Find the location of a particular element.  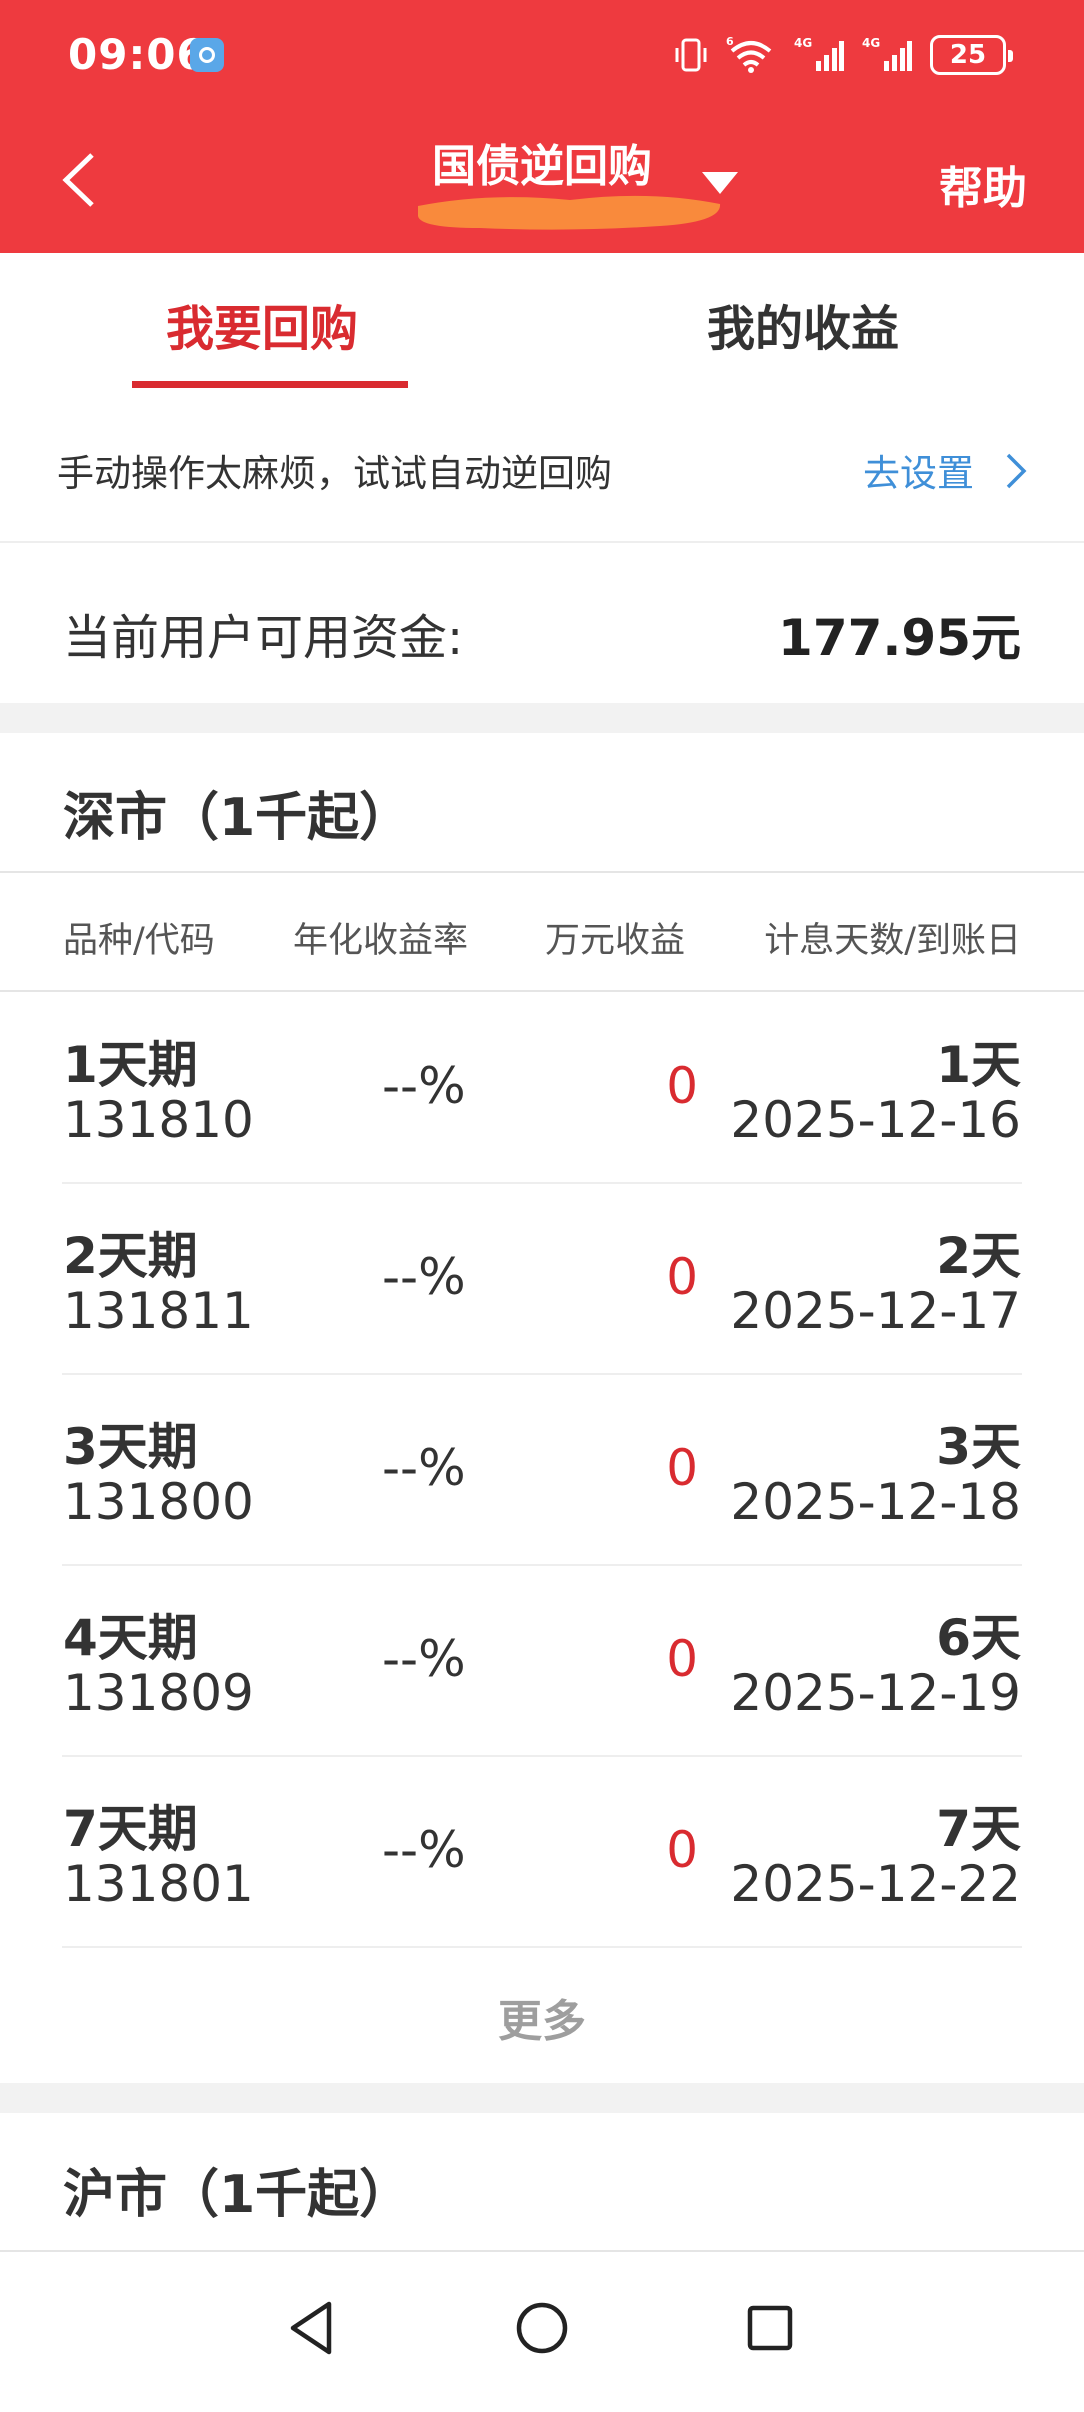

triangle-back-icon is located at coordinates (311, 2328).